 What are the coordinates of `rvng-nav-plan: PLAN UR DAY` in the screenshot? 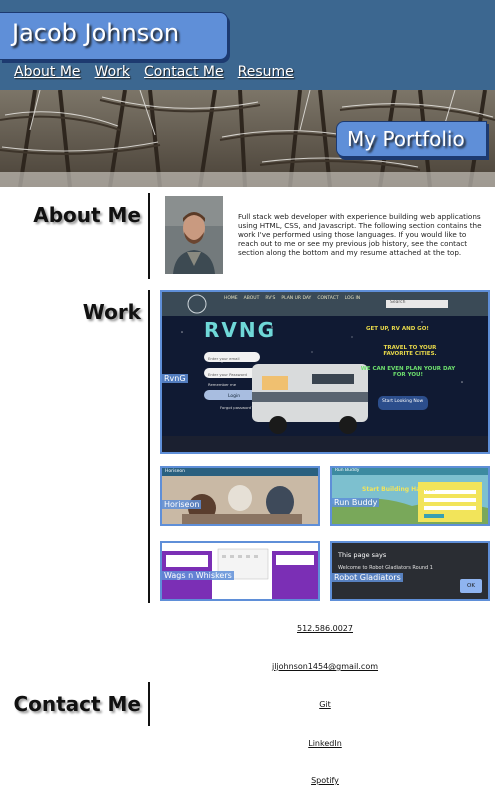 It's located at (296, 298).